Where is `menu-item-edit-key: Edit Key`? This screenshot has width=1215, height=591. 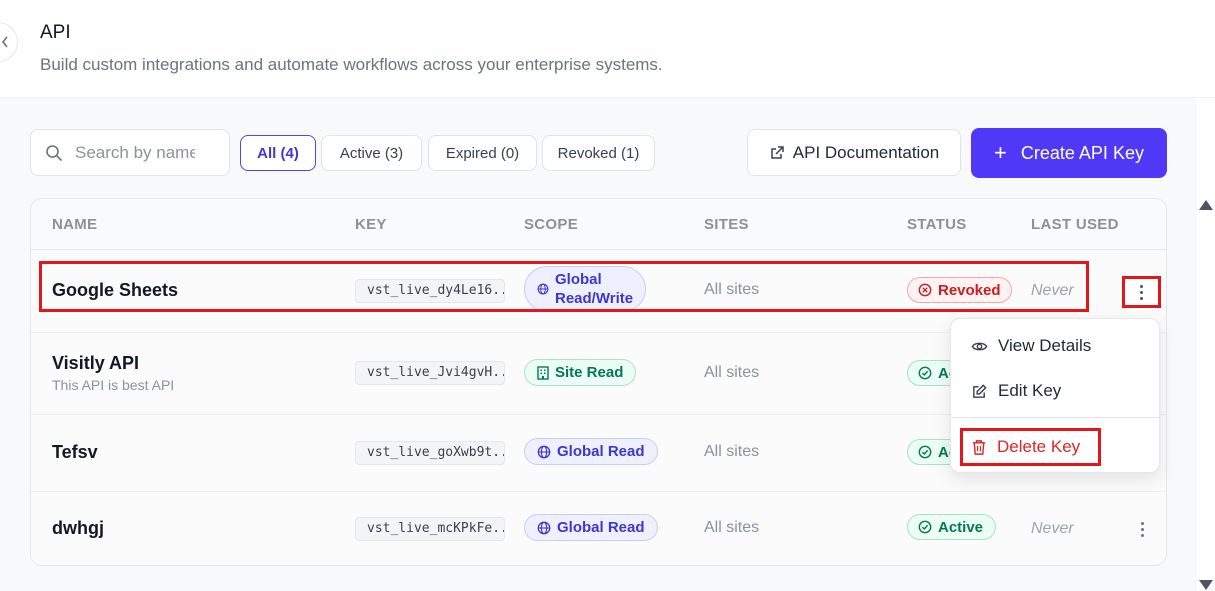 menu-item-edit-key: Edit Key is located at coordinates (1016, 391).